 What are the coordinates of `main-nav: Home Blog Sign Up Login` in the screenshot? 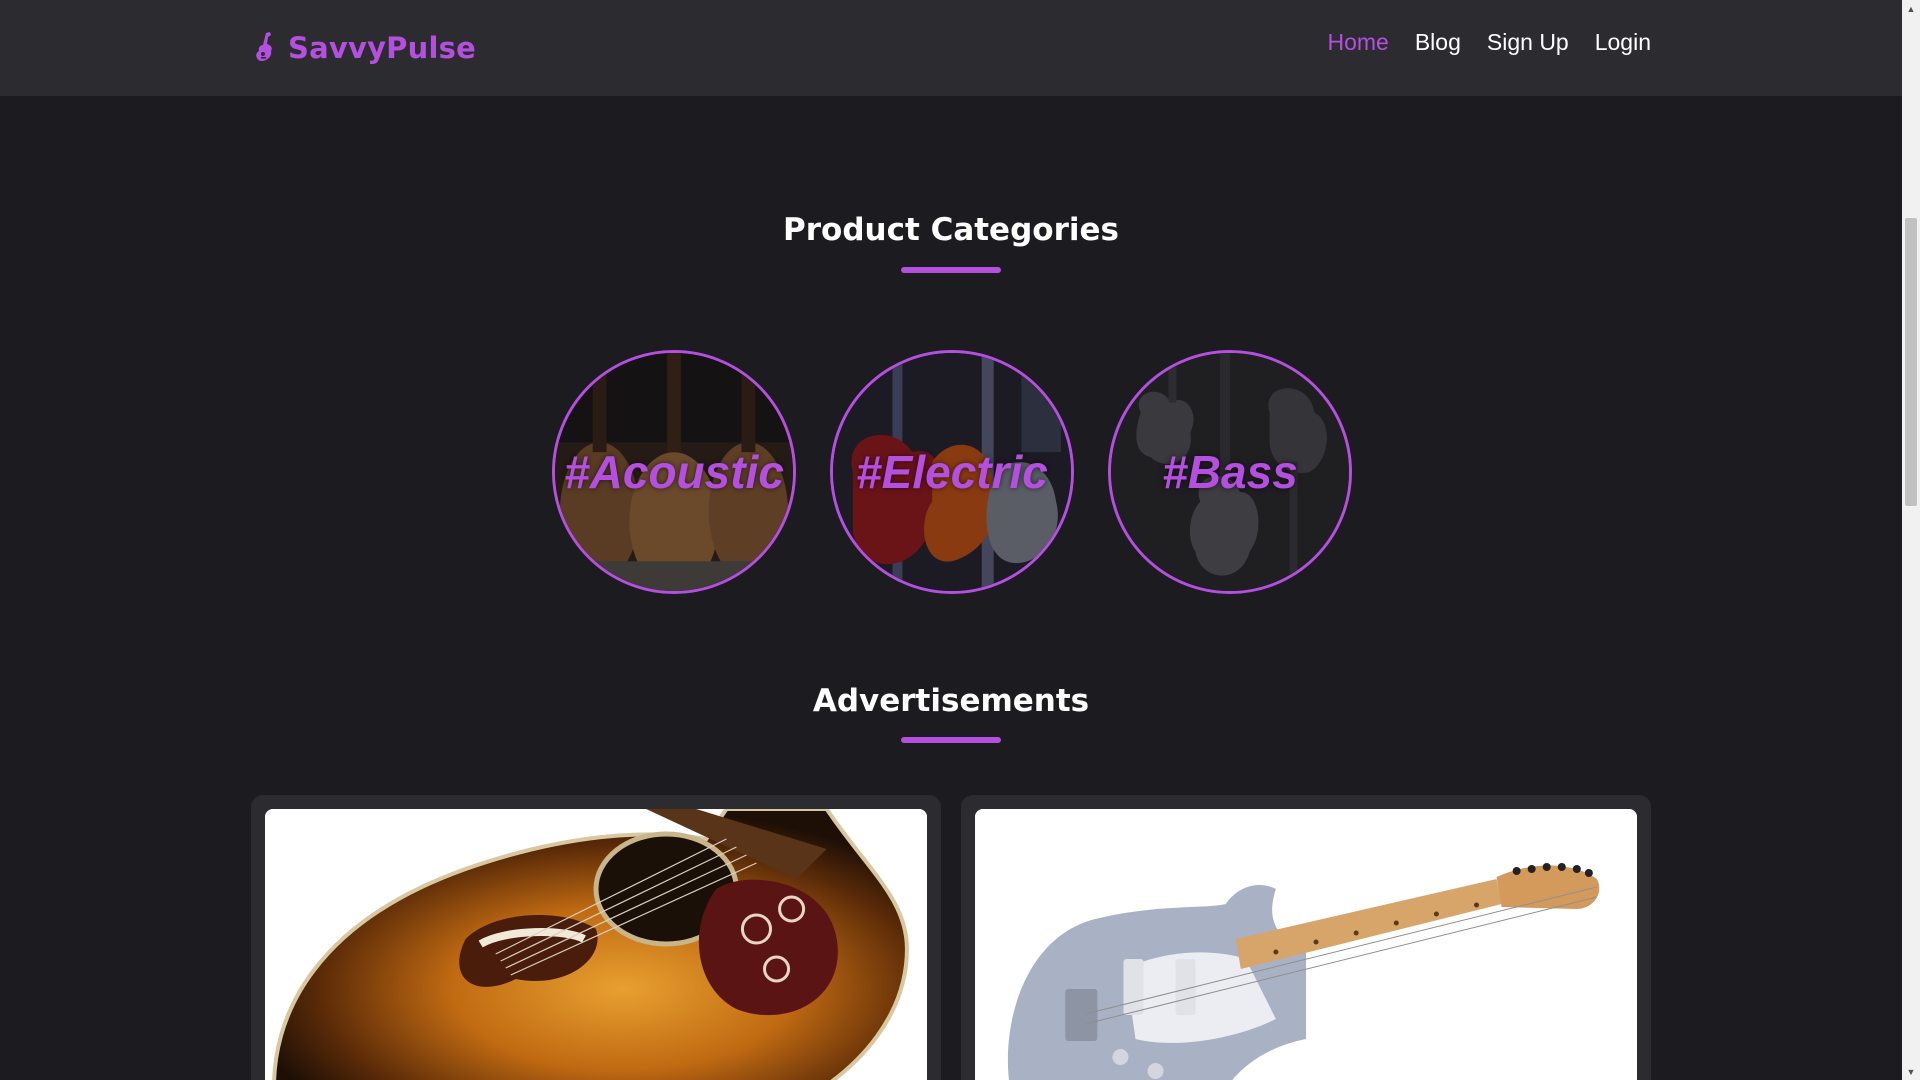 It's located at (1489, 42).